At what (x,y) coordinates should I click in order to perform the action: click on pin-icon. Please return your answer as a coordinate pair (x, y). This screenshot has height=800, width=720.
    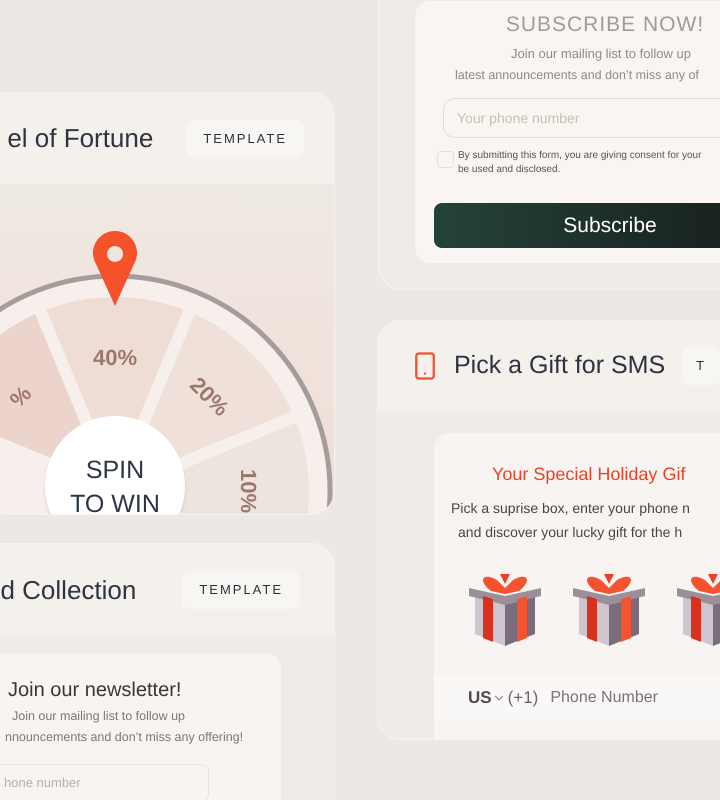
    Looking at the image, I should click on (115, 268).